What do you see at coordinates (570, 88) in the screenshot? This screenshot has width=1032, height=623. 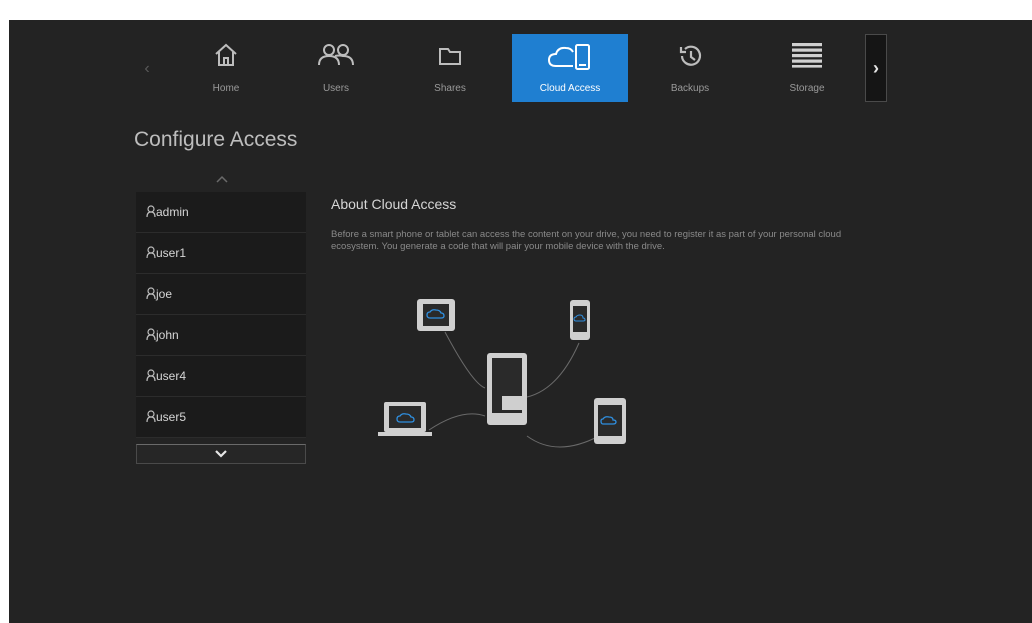 I see `tab-cloud-access-label: Cloud Access` at bounding box center [570, 88].